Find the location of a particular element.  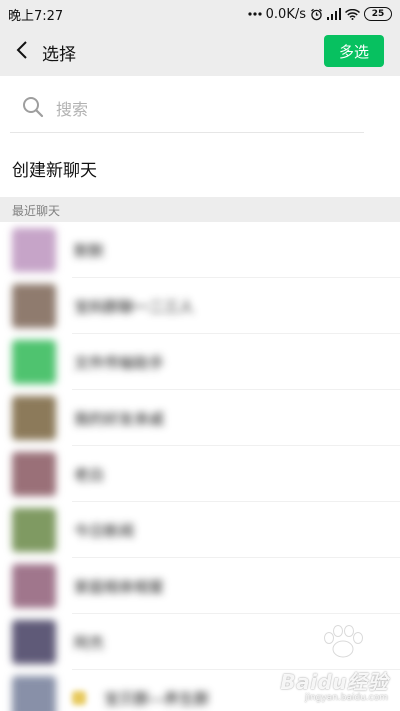

signal-icon is located at coordinates (334, 14).